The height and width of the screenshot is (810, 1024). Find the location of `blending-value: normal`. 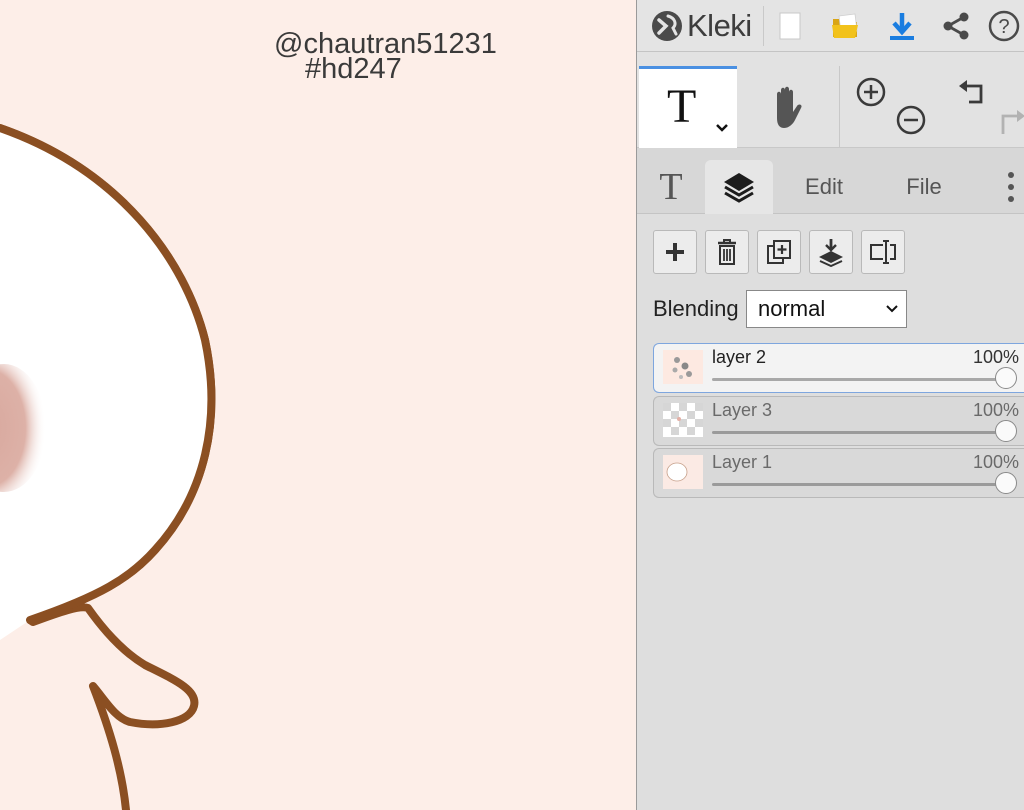

blending-value: normal is located at coordinates (792, 308).